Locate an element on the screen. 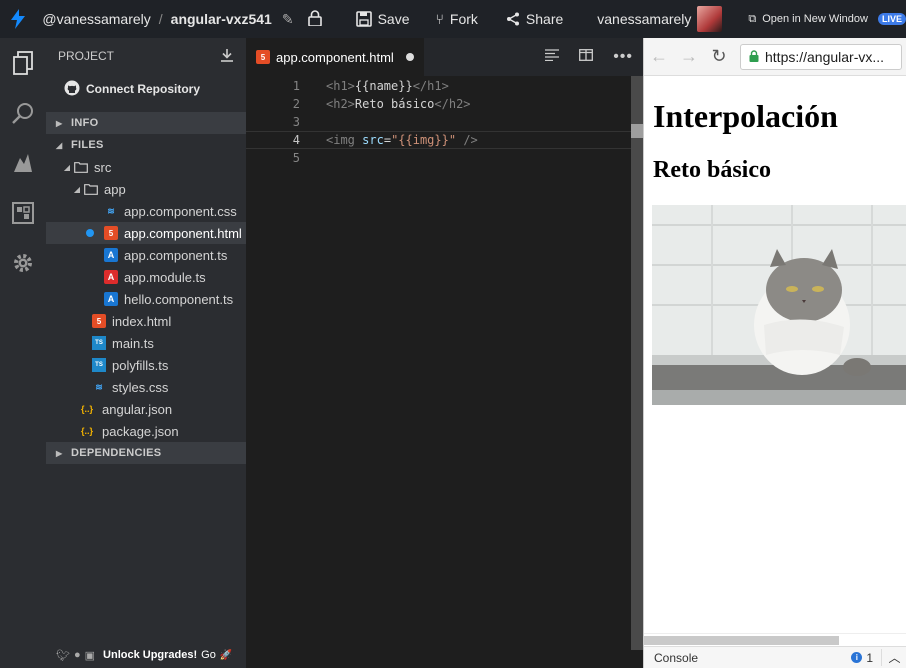 Image resolution: width=906 pixels, height=668 pixels. save-button: Save is located at coordinates (382, 19).